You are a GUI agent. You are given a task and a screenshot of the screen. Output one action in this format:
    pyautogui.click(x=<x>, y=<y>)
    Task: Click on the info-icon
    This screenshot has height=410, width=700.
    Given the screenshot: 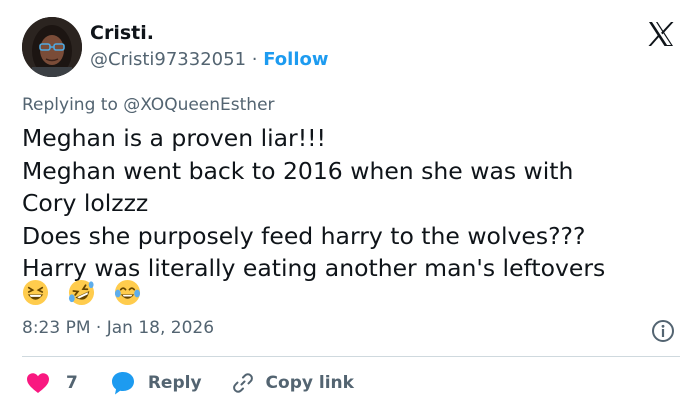 What is the action you would take?
    pyautogui.click(x=663, y=331)
    